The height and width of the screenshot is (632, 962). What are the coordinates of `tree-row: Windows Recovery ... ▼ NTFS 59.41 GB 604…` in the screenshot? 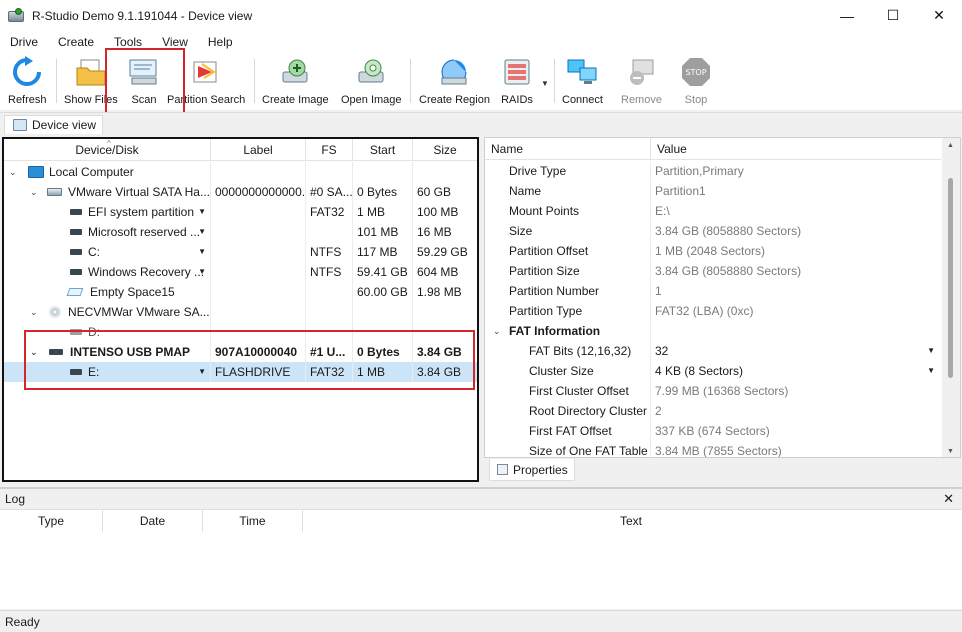 It's located at (240, 272).